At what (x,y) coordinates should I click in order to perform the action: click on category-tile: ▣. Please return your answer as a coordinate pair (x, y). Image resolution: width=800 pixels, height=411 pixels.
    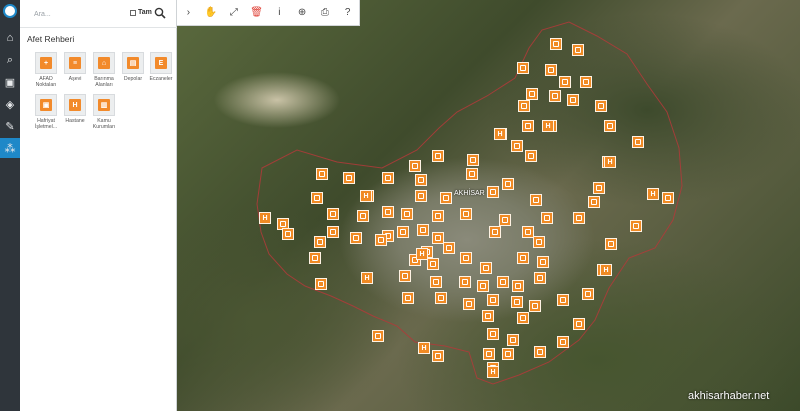
    Looking at the image, I should click on (46, 105).